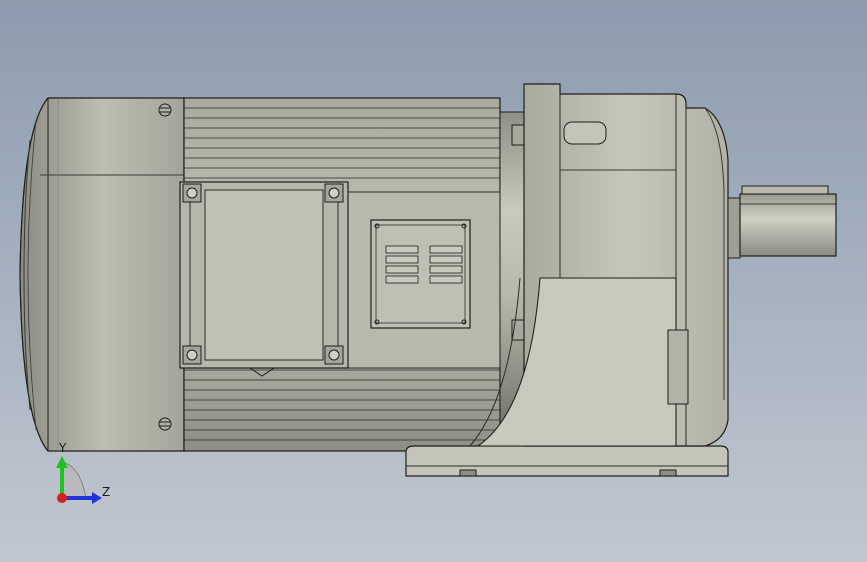  I want to click on output-shaft, so click(782, 222).